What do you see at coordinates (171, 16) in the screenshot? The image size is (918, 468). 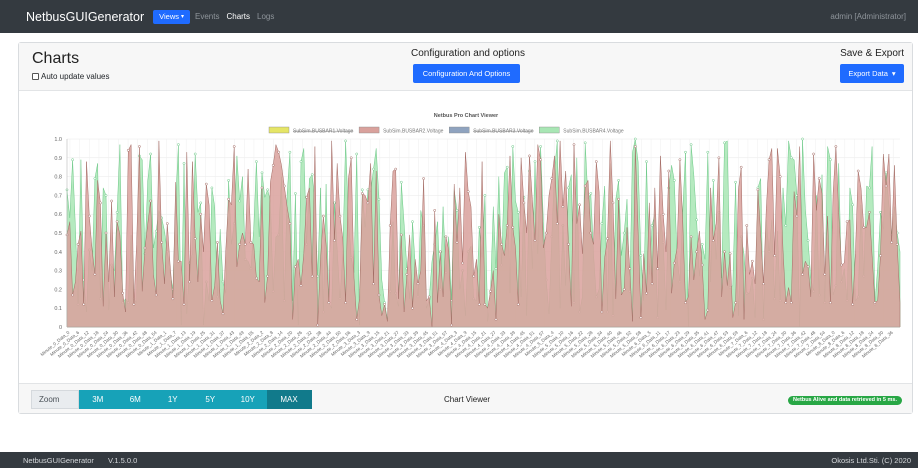 I see `views-dropdown-button: Views ▾` at bounding box center [171, 16].